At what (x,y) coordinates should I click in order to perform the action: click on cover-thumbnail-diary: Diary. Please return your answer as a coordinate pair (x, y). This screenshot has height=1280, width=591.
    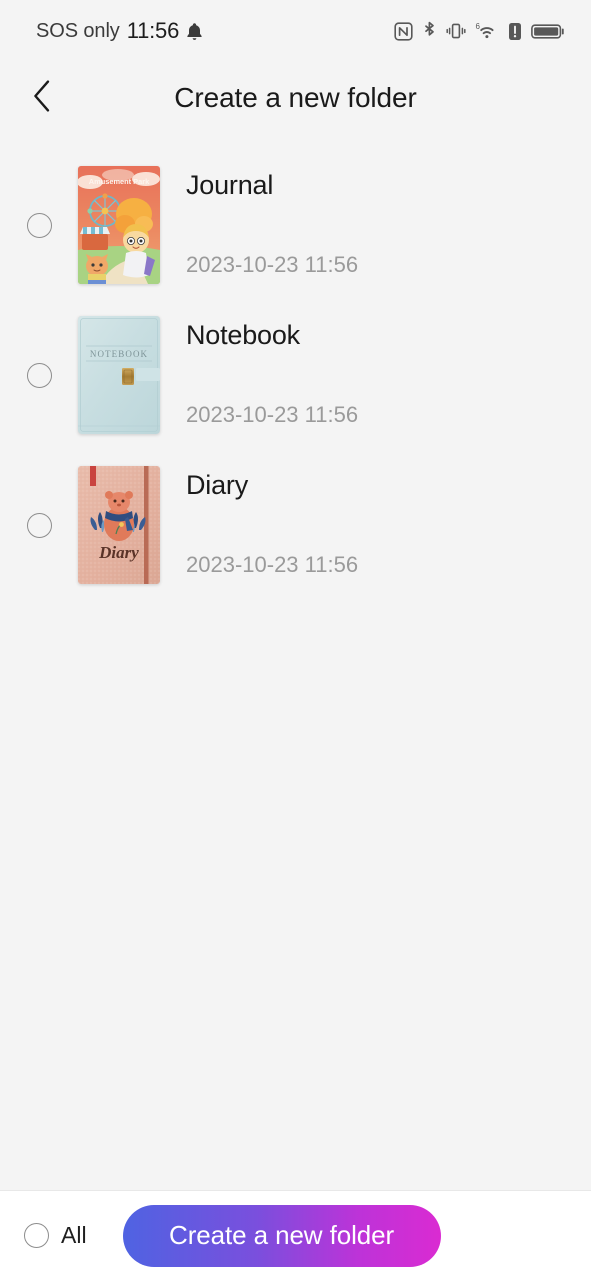
    Looking at the image, I should click on (119, 525).